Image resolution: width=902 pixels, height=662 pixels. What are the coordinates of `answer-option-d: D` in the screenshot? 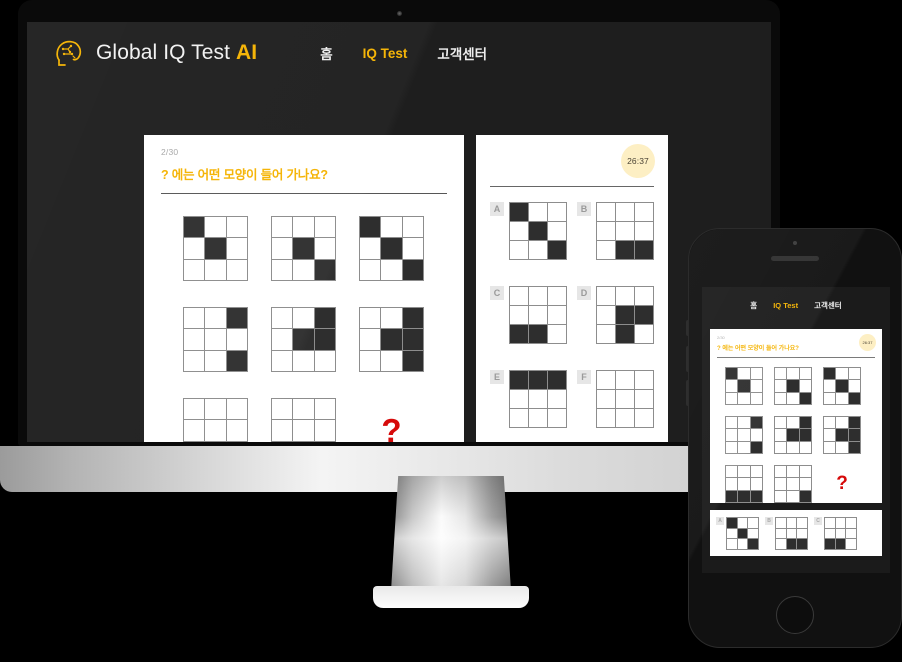 It's located at (615, 315).